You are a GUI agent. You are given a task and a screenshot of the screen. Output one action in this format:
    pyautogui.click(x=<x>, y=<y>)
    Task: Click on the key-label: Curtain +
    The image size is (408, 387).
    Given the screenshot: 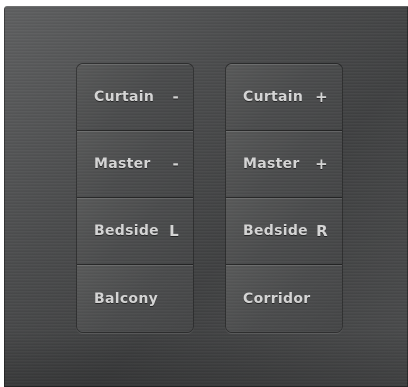 What is the action you would take?
    pyautogui.click(x=285, y=97)
    